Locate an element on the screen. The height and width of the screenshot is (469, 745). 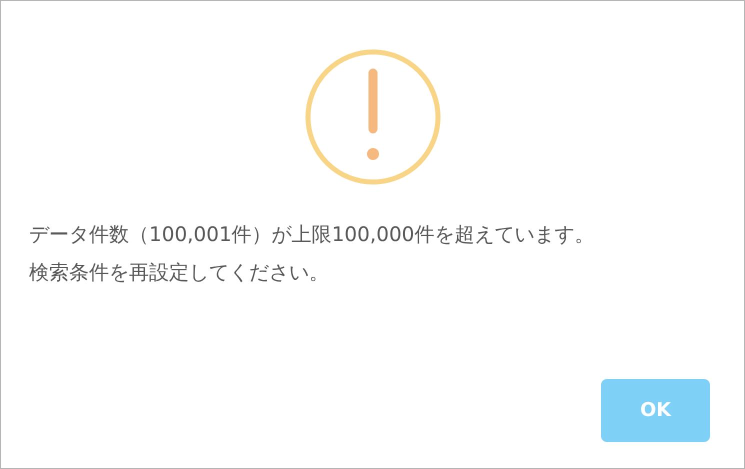
ok-button: OK is located at coordinates (655, 410).